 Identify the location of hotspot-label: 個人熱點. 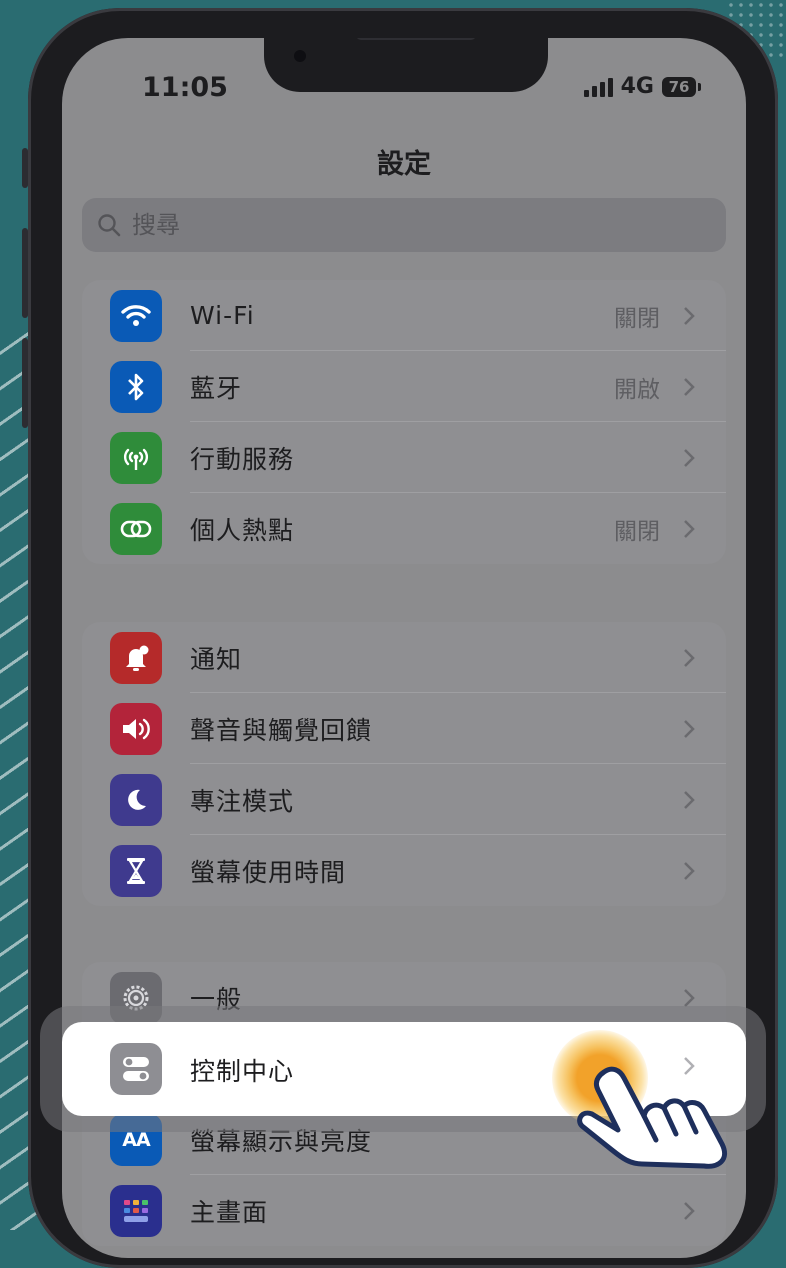
(242, 530).